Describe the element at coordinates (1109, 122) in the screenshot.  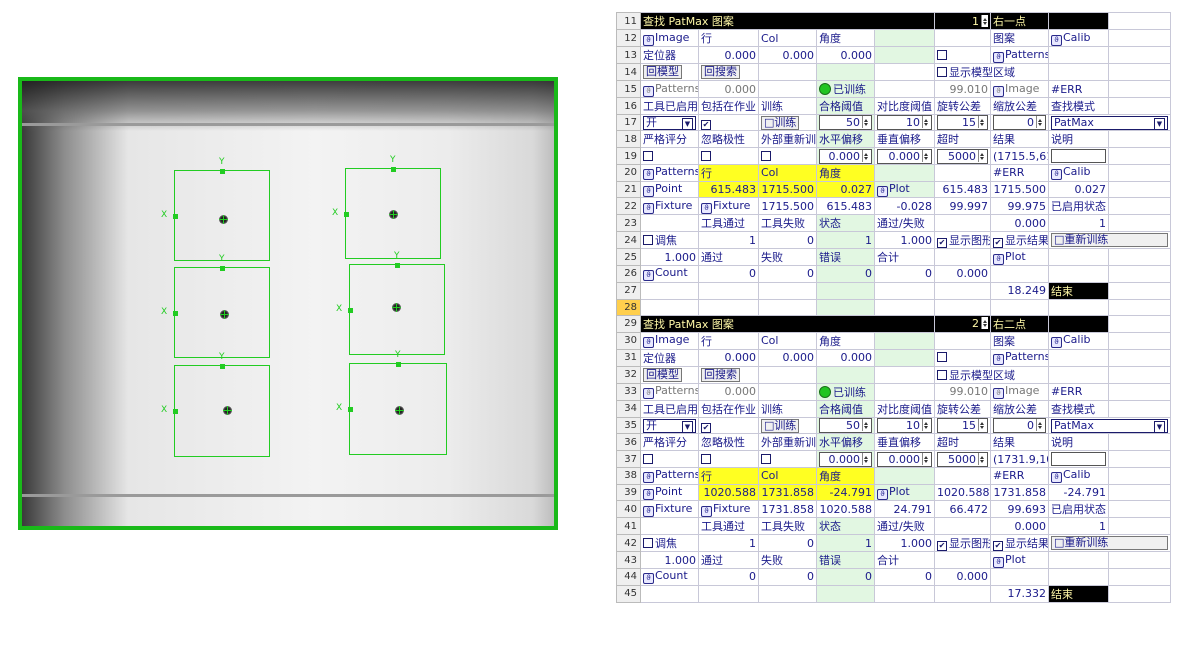
I see `find-mode-dropdown: PatMax ▼` at that location.